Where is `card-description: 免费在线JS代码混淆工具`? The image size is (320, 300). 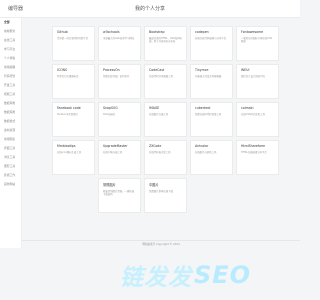 card-description: 免费在线JS代码混淆工具 is located at coordinates (208, 114).